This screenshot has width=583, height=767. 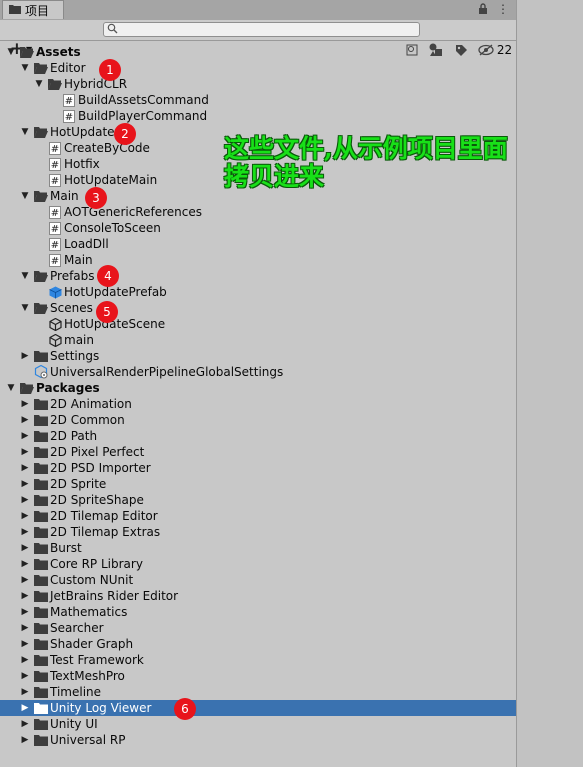 I want to click on settings-asset-icon, so click(x=41, y=372).